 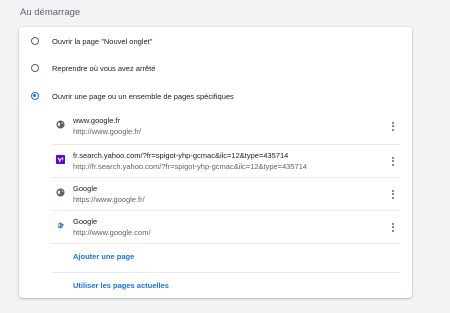 What do you see at coordinates (226, 227) in the screenshot?
I see `startup-page-row: Google http://www.google.com/` at bounding box center [226, 227].